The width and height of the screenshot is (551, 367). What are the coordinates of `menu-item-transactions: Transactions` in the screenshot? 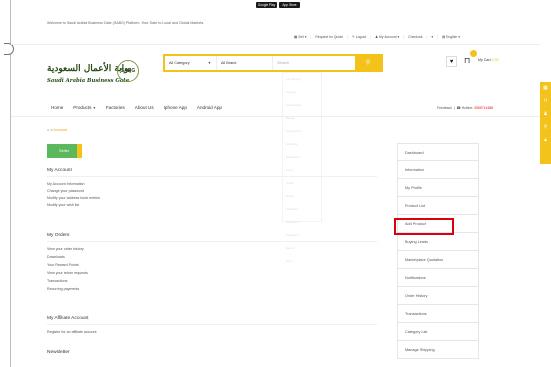 It's located at (438, 314).